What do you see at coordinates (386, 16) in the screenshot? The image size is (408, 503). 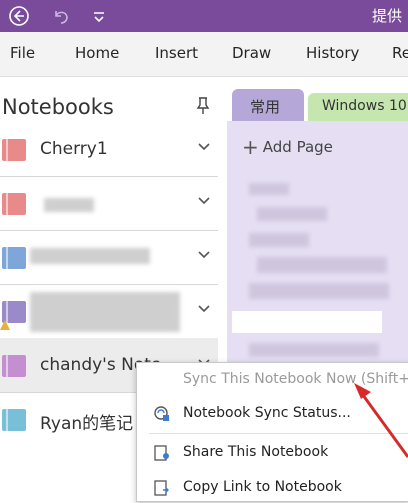 I see `window-title: 提供` at bounding box center [386, 16].